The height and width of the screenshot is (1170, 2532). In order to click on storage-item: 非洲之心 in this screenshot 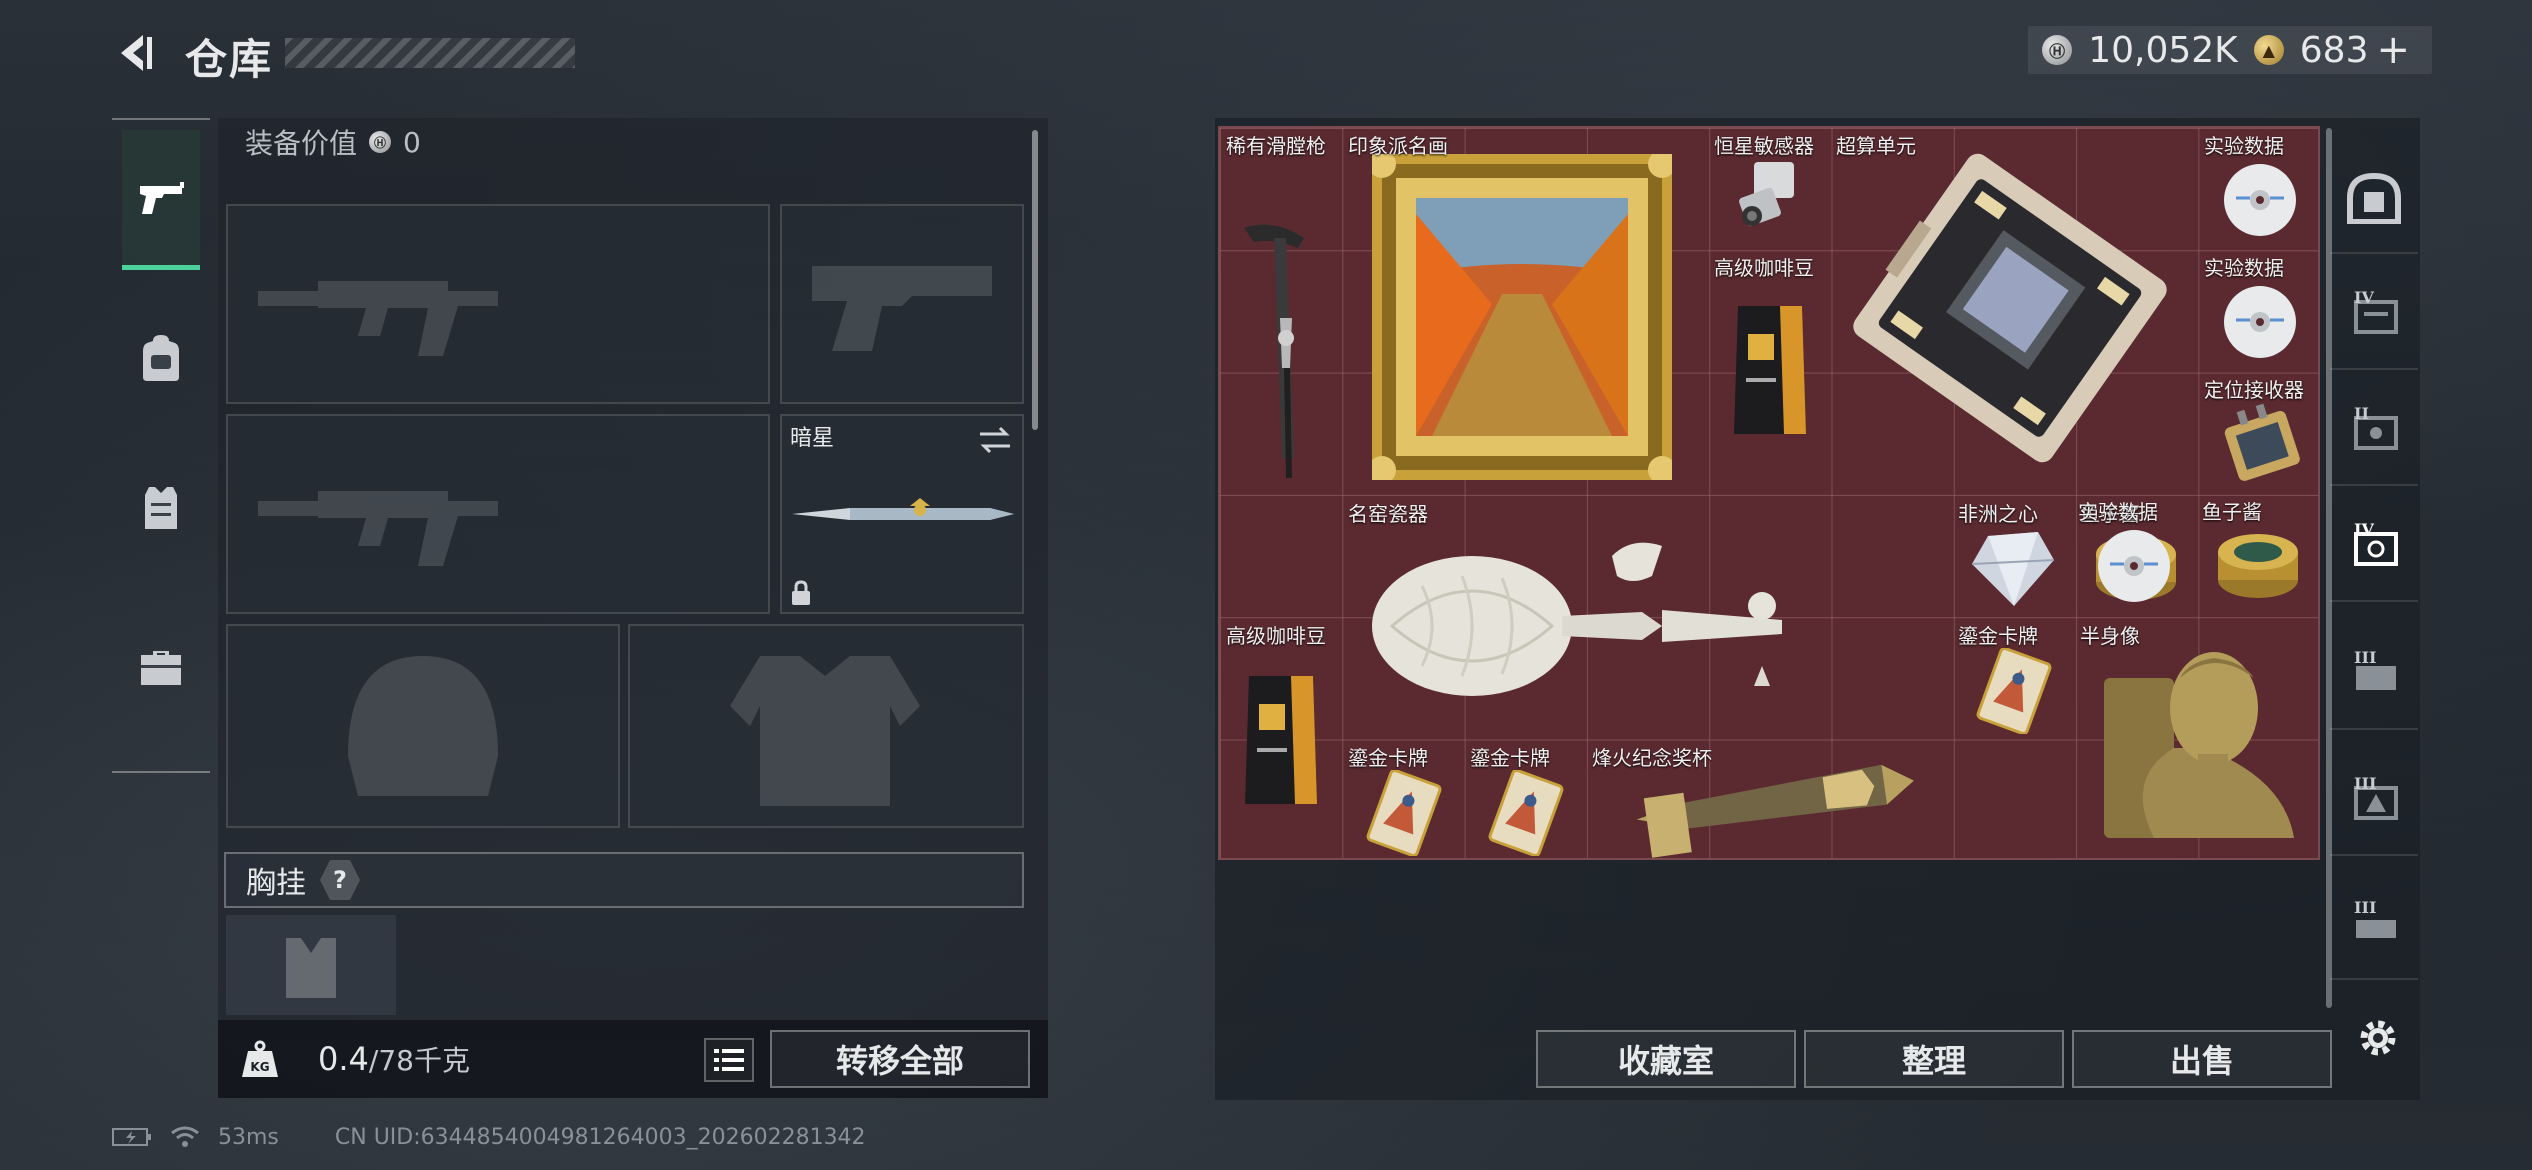, I will do `click(2013, 557)`.